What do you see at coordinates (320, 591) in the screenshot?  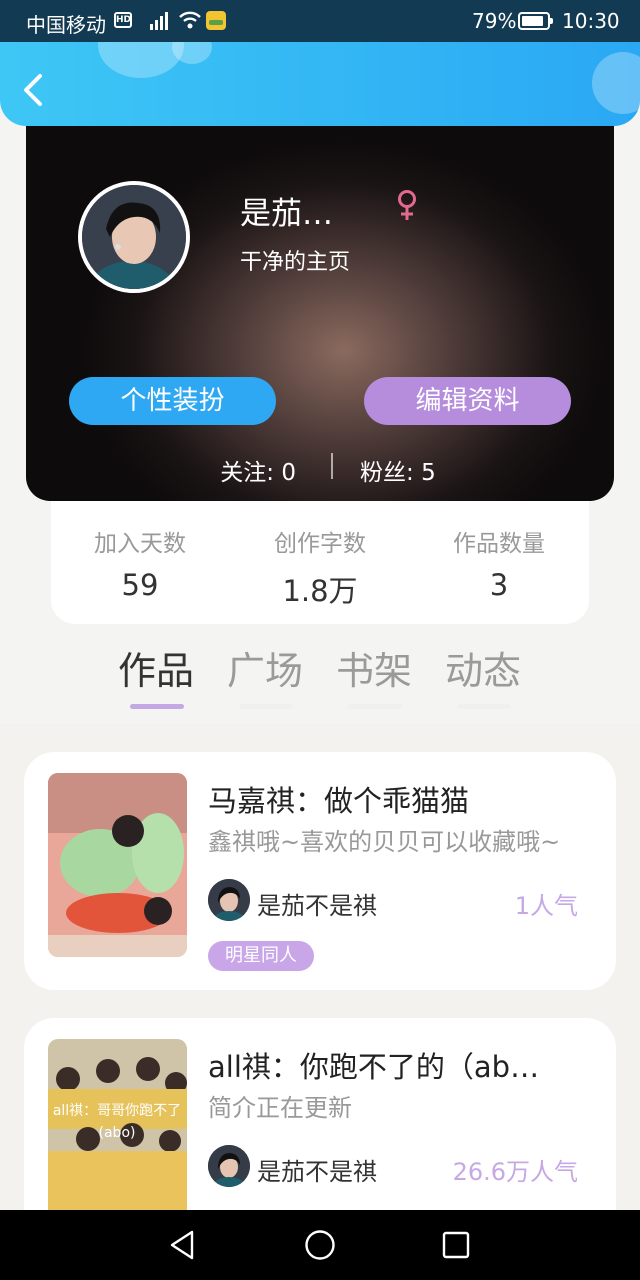 I see `stat-value: 1.8万` at bounding box center [320, 591].